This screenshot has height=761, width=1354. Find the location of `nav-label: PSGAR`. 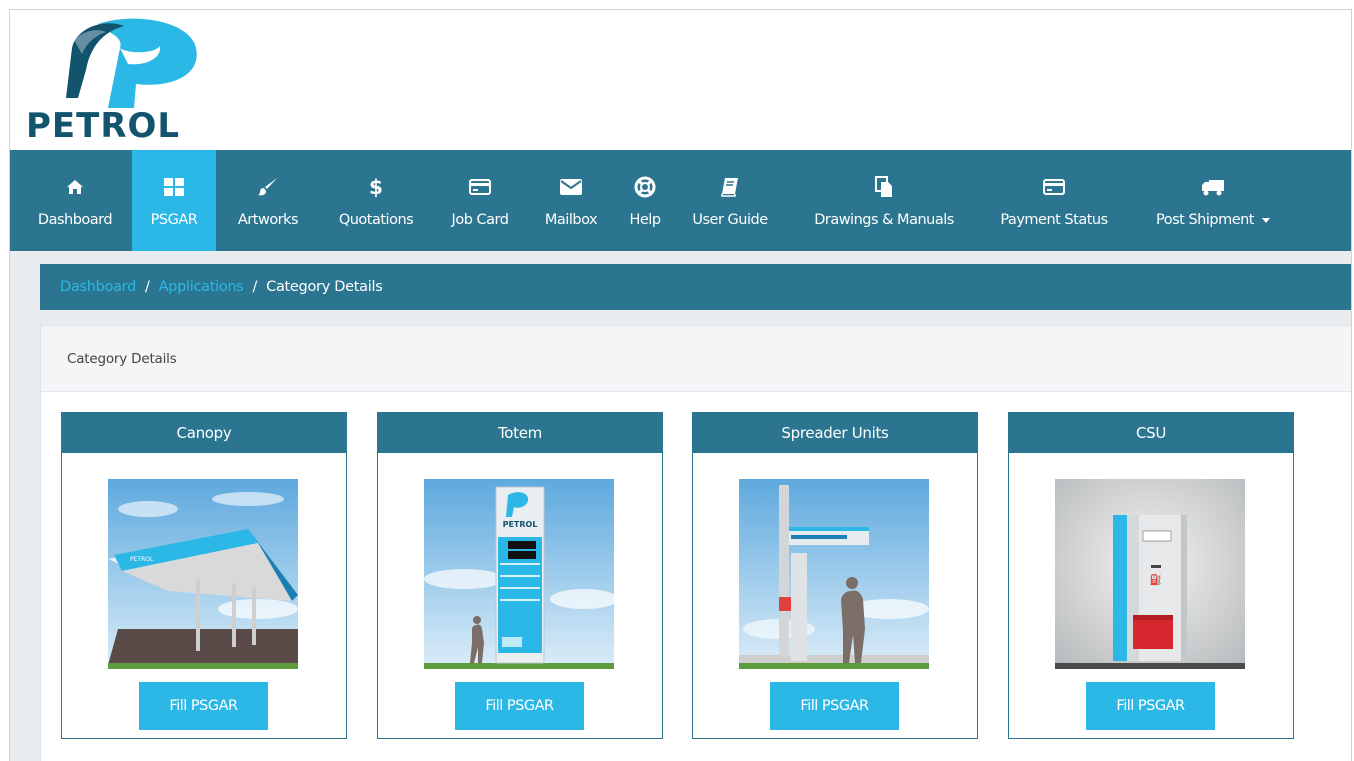

nav-label: PSGAR is located at coordinates (174, 220).